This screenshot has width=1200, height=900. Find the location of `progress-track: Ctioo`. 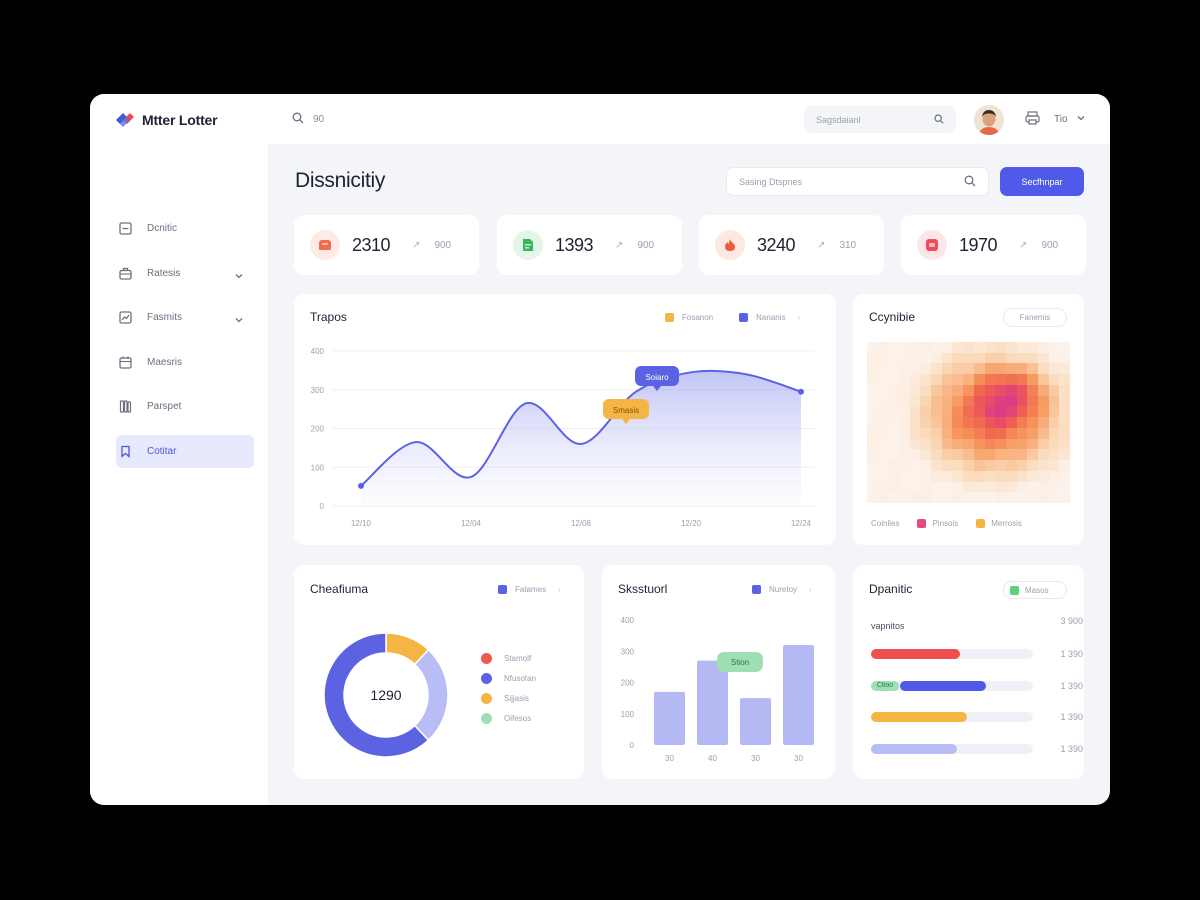

progress-track: Ctioo is located at coordinates (952, 685).